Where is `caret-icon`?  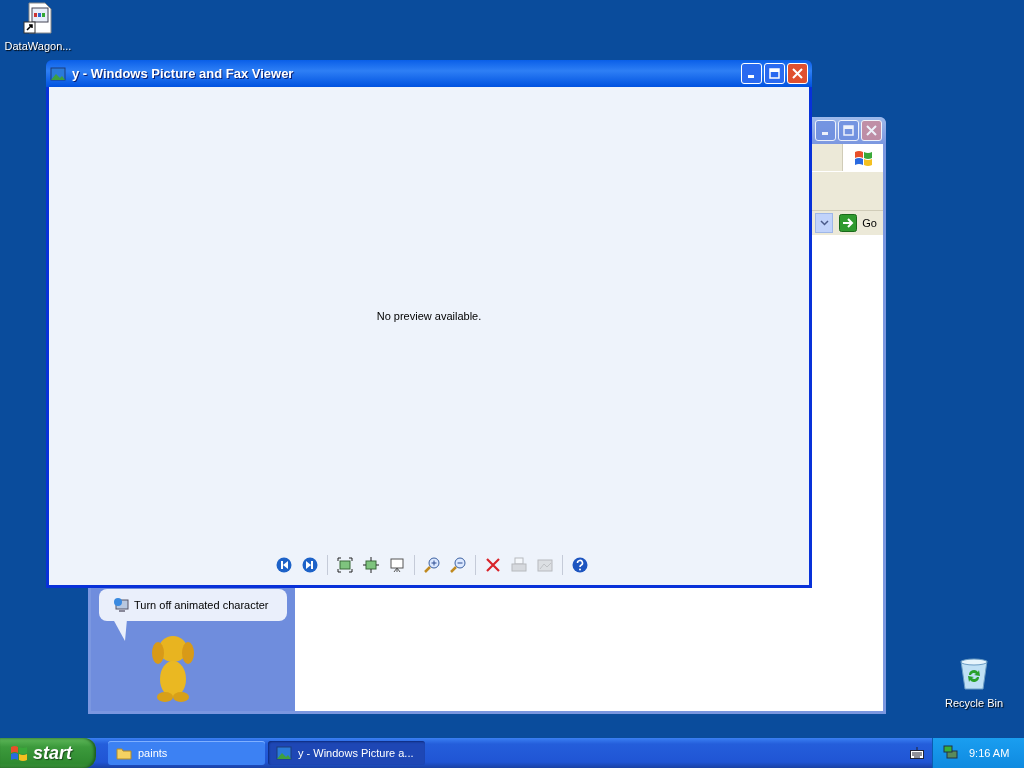
caret-icon is located at coordinates (824, 223).